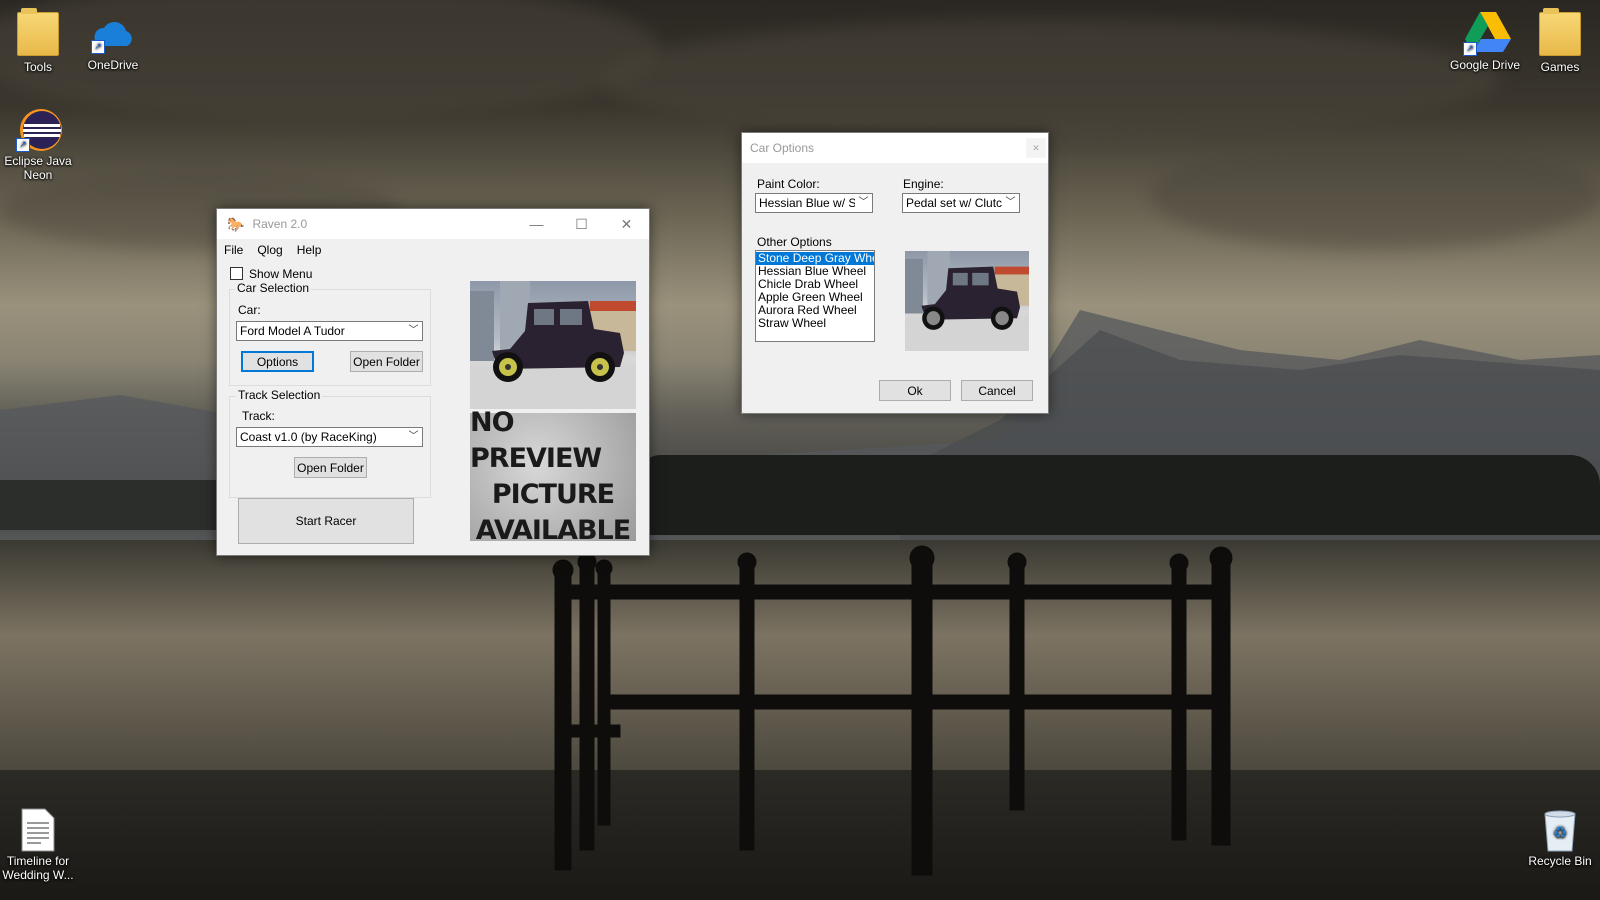 This screenshot has width=1600, height=900. What do you see at coordinates (330, 467) in the screenshot?
I see `track-open-folder-button: Open Folder` at bounding box center [330, 467].